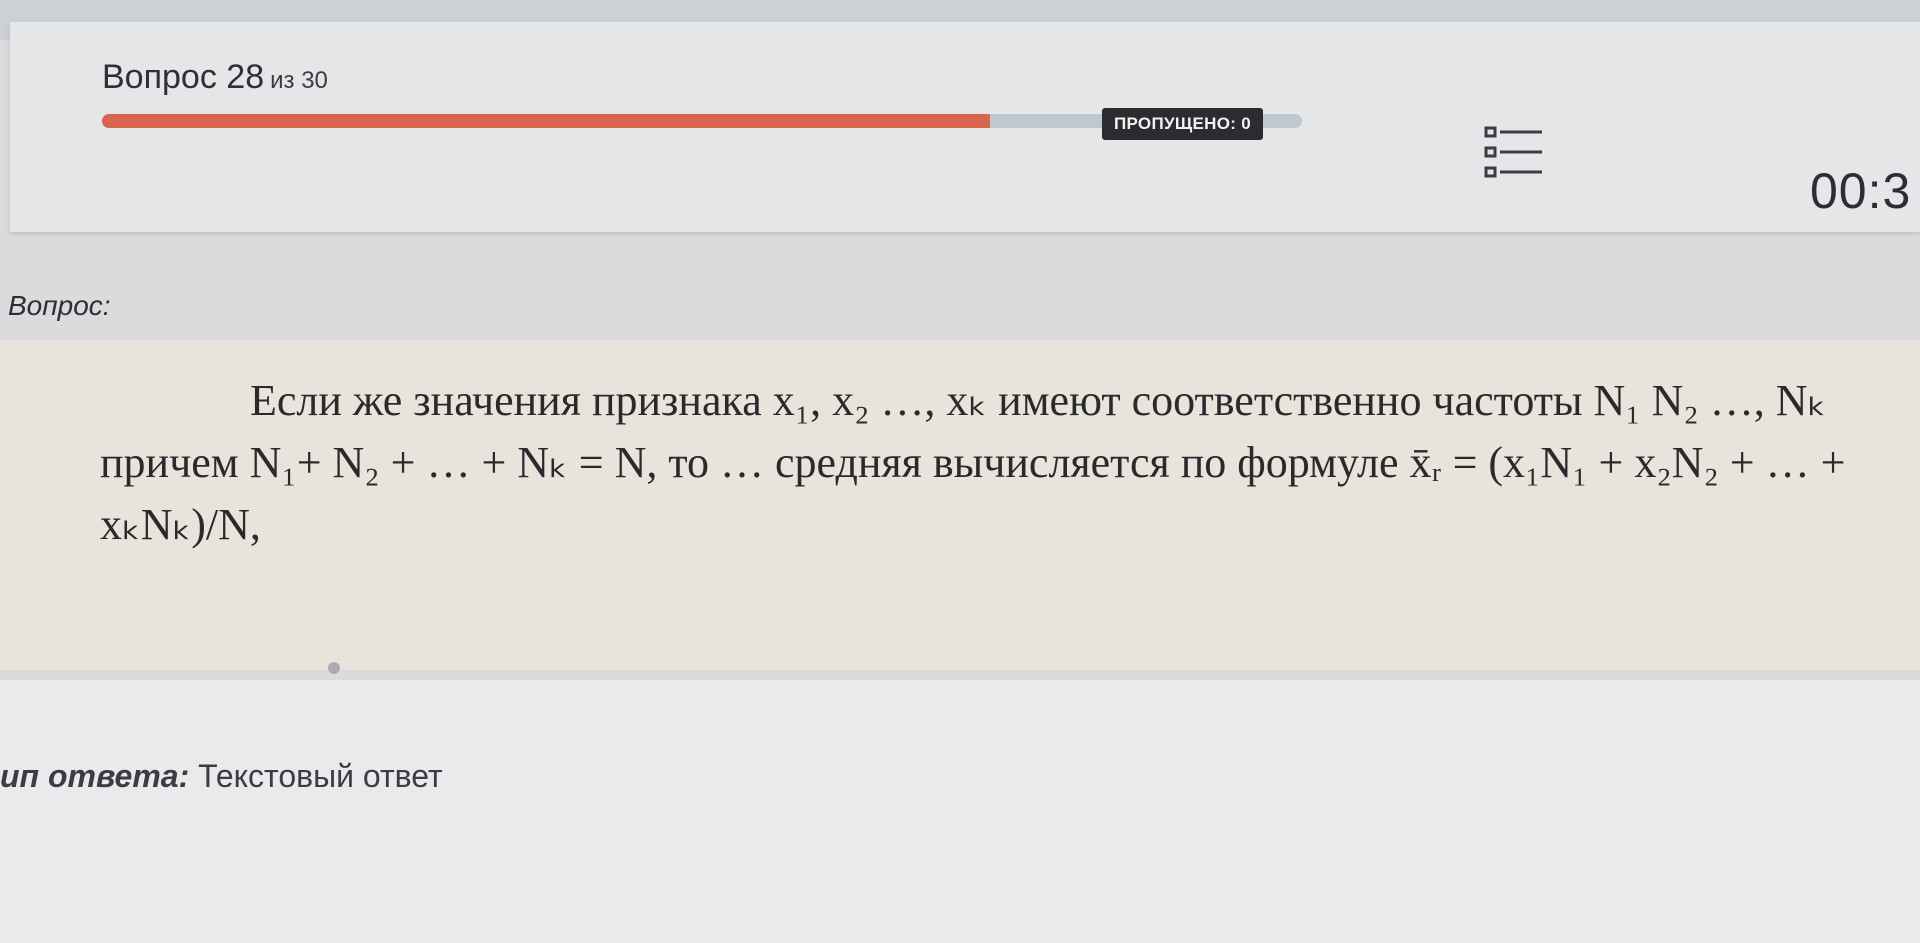 The image size is (1920, 943). What do you see at coordinates (1861, 191) in the screenshot?
I see `timer: 00:3` at bounding box center [1861, 191].